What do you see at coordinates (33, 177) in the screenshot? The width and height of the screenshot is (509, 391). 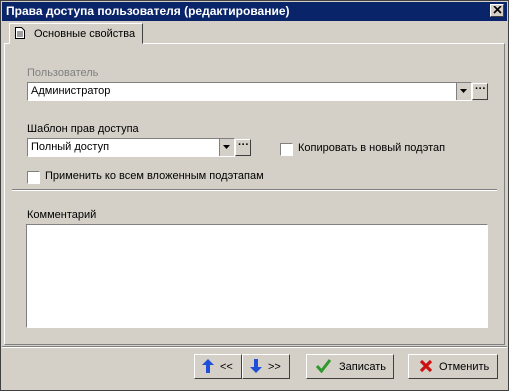 I see `apply-all-checkbox` at bounding box center [33, 177].